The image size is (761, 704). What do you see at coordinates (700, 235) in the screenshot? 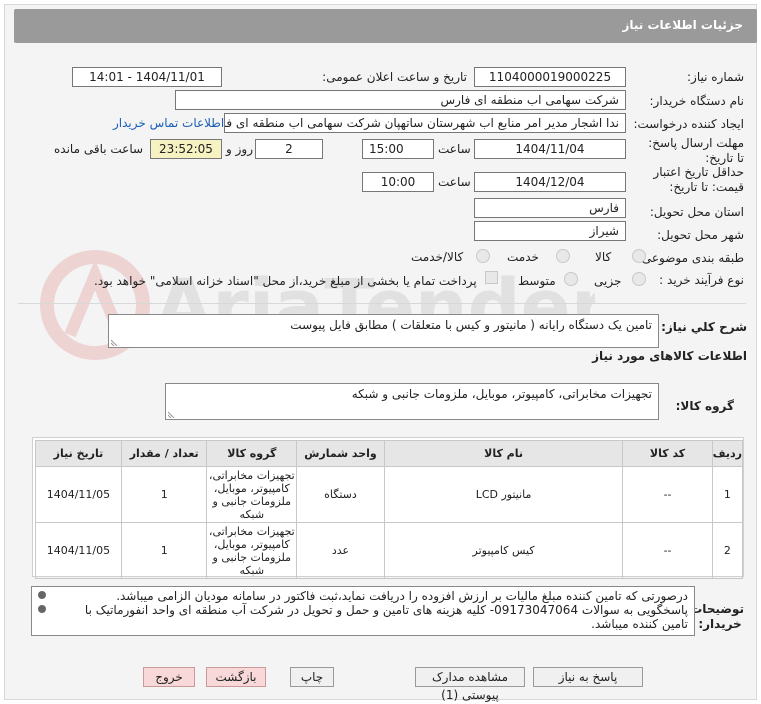
I see `city-label: شهر محل تحویل:` at bounding box center [700, 235].